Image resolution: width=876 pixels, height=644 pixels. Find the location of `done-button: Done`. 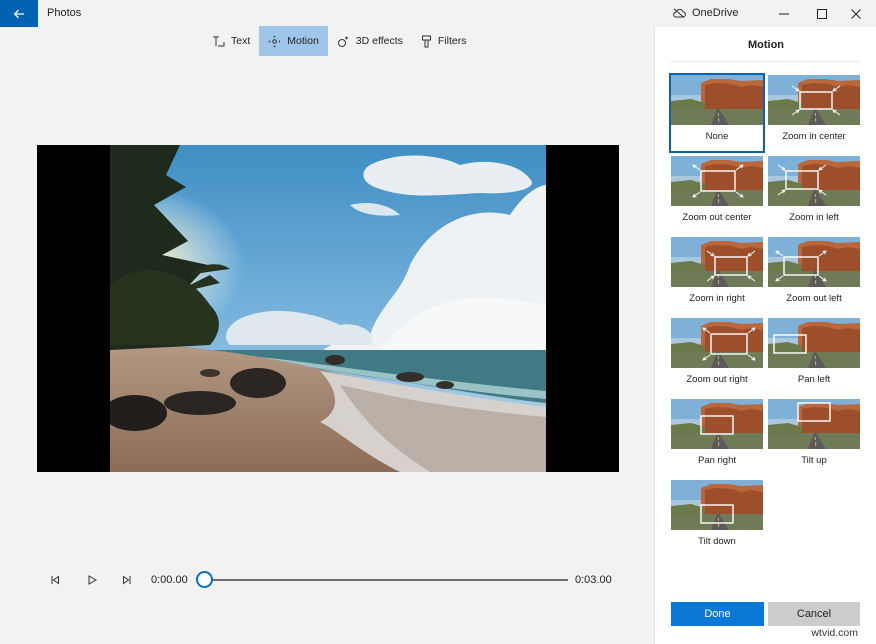

done-button: Done is located at coordinates (717, 614).